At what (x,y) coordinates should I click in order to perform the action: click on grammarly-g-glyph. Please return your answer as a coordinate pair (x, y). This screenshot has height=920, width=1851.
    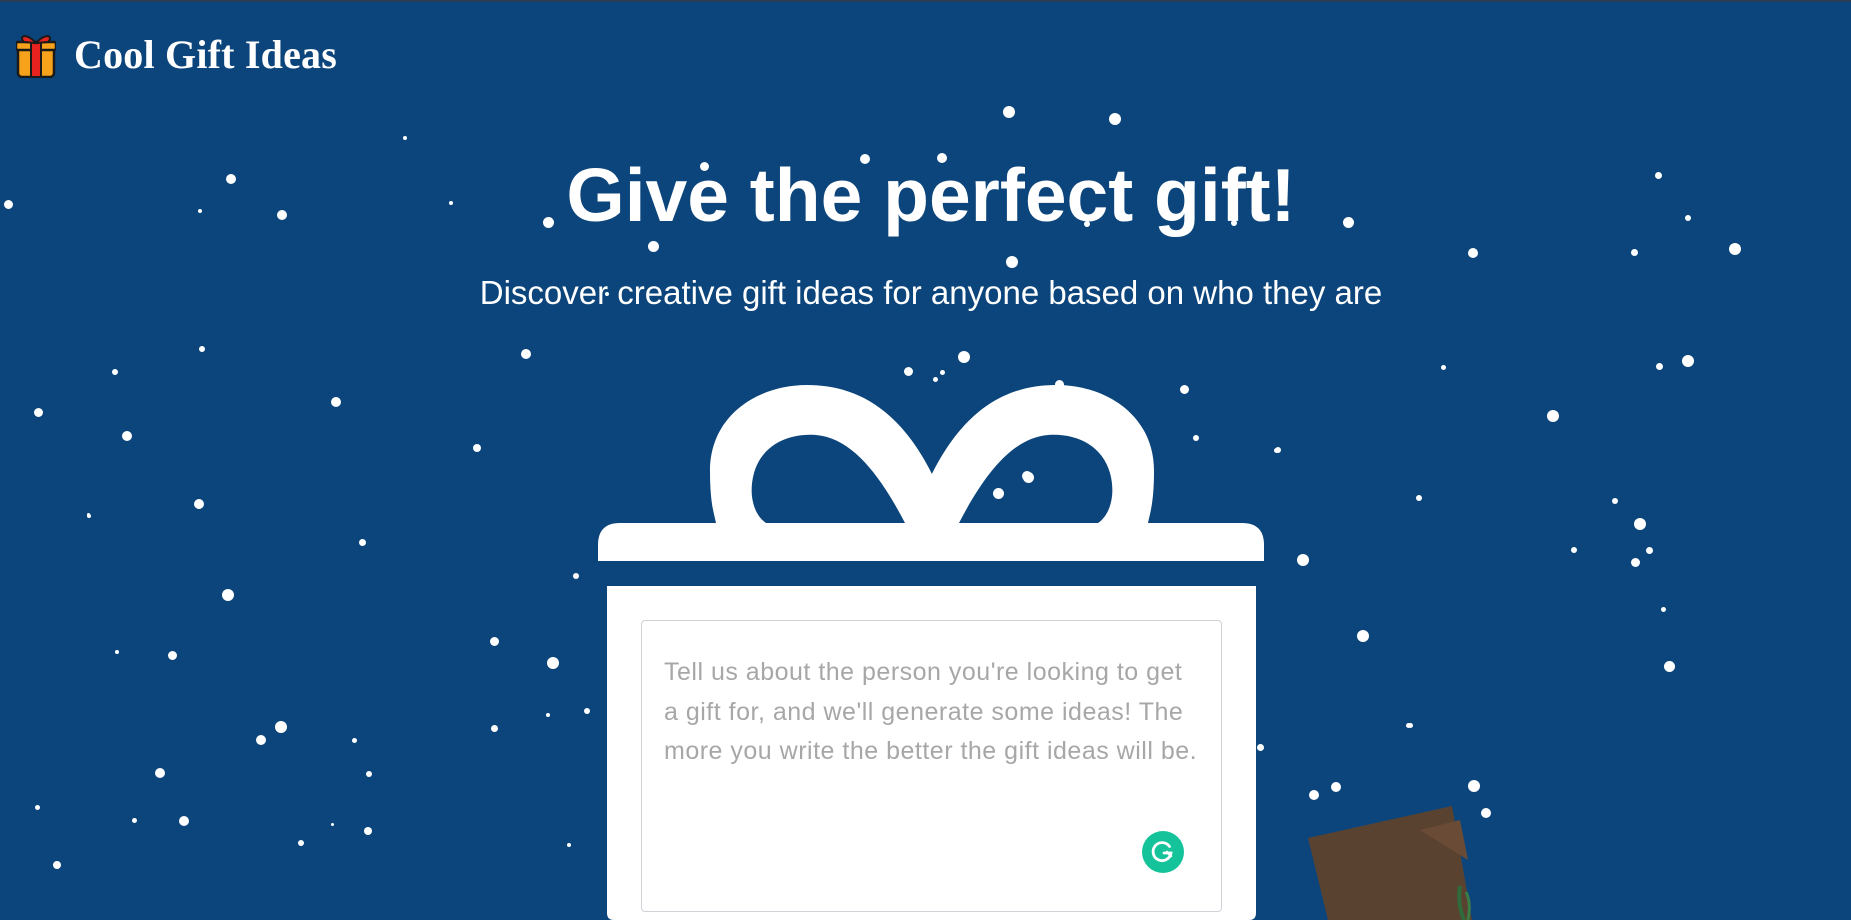
    Looking at the image, I should click on (1162, 852).